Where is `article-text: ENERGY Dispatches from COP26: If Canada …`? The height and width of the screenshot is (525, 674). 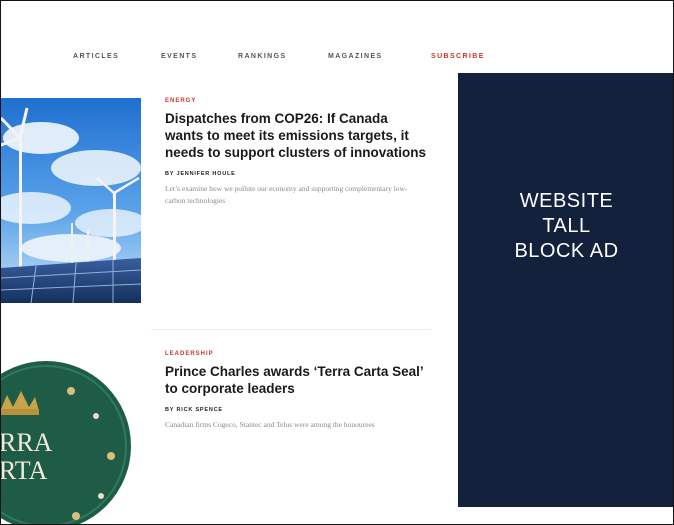
article-text: ENERGY Dispatches from COP26: If Canada … is located at coordinates (296, 152).